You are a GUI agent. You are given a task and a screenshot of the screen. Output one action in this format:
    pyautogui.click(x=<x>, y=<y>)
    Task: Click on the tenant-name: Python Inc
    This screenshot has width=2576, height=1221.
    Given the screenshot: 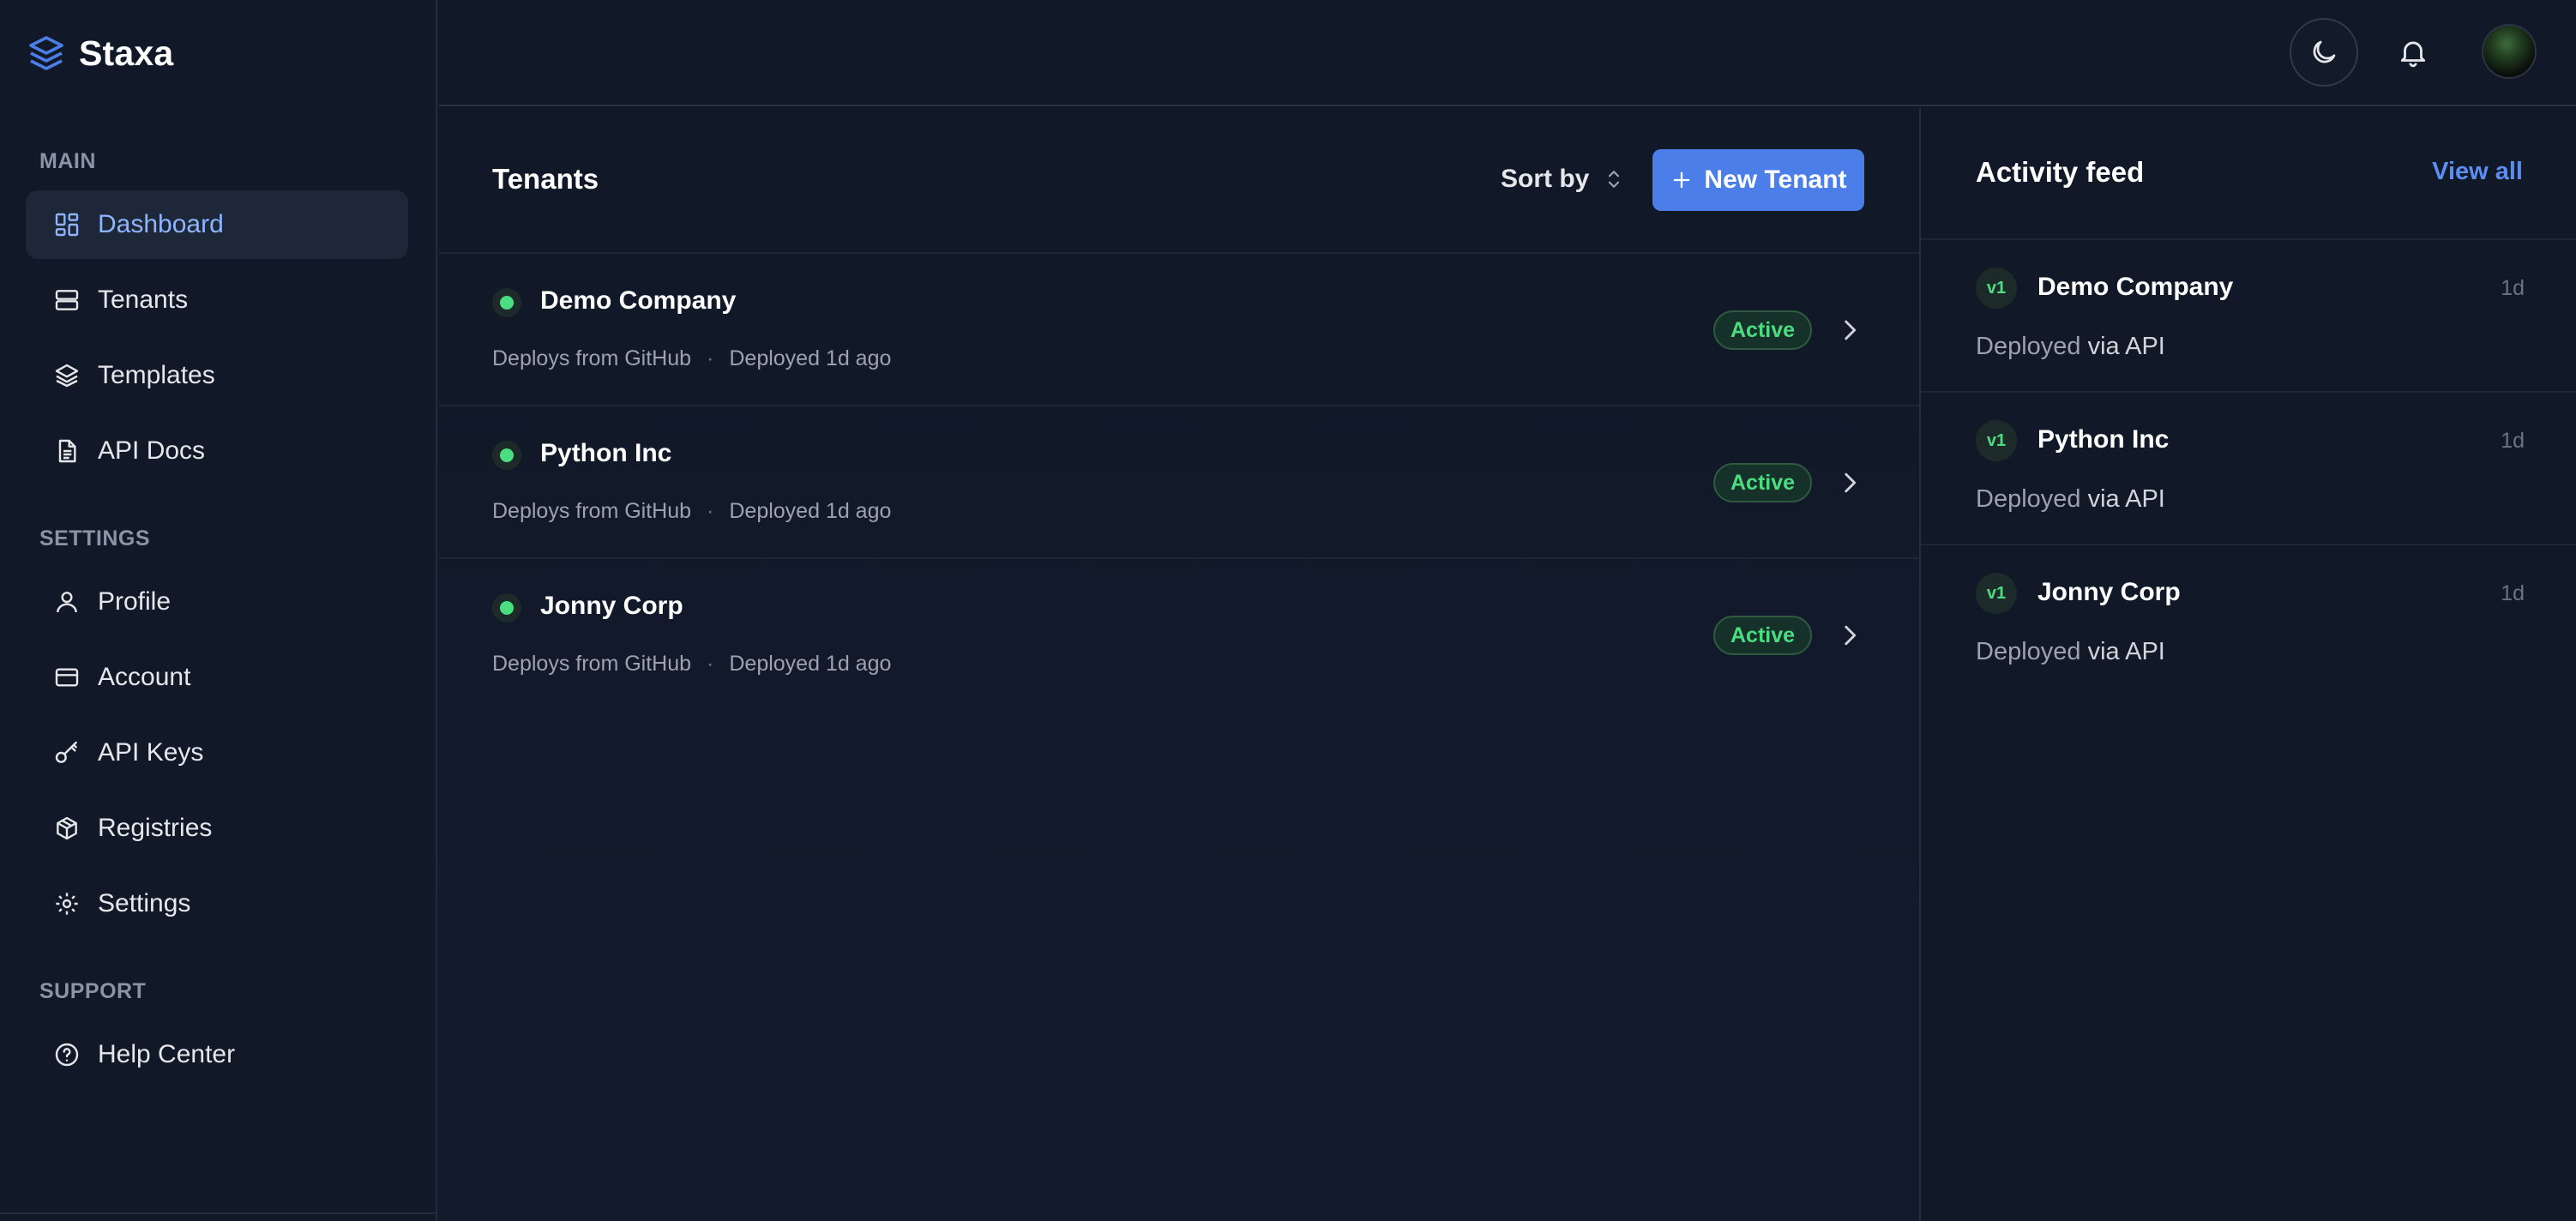 What is the action you would take?
    pyautogui.click(x=606, y=453)
    